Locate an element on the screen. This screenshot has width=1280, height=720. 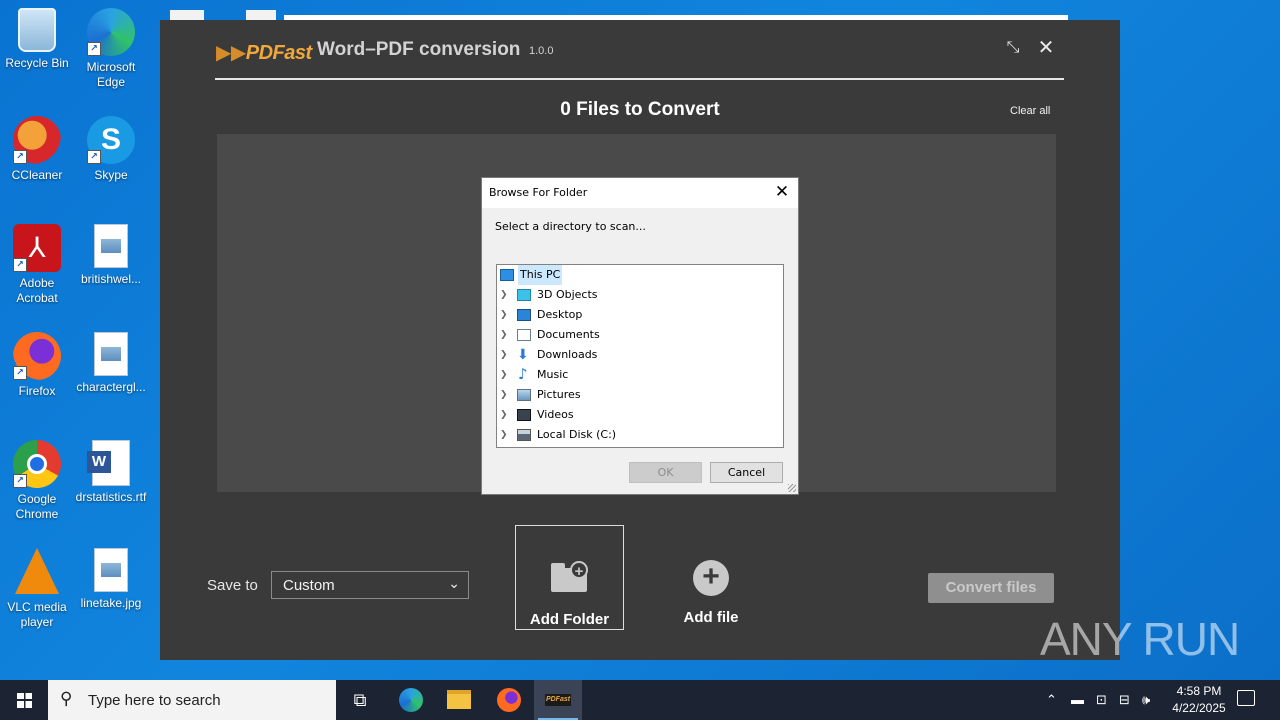
desktop-folder-icon is located at coordinates (524, 315).